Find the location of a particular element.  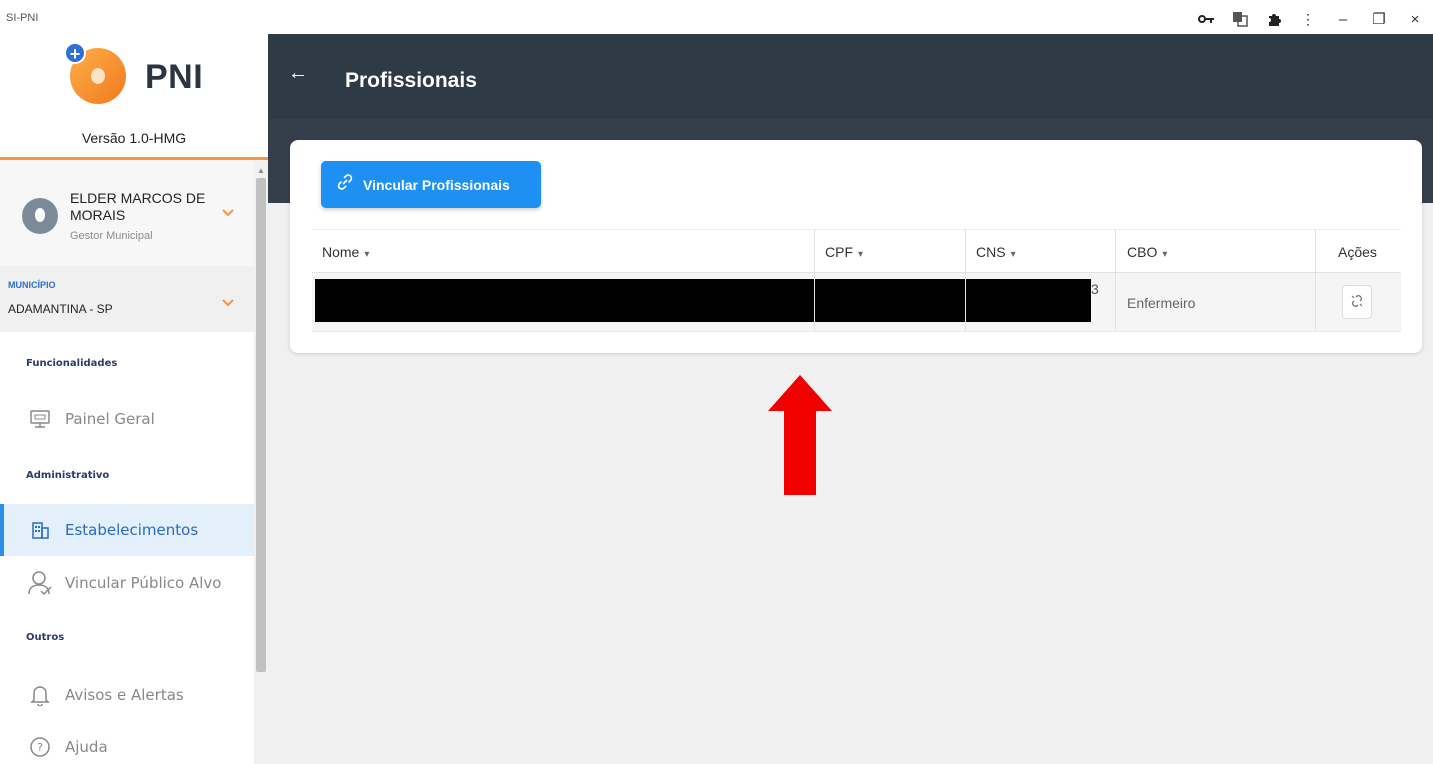

cbo-cell: Enfermeiro is located at coordinates (1161, 303).